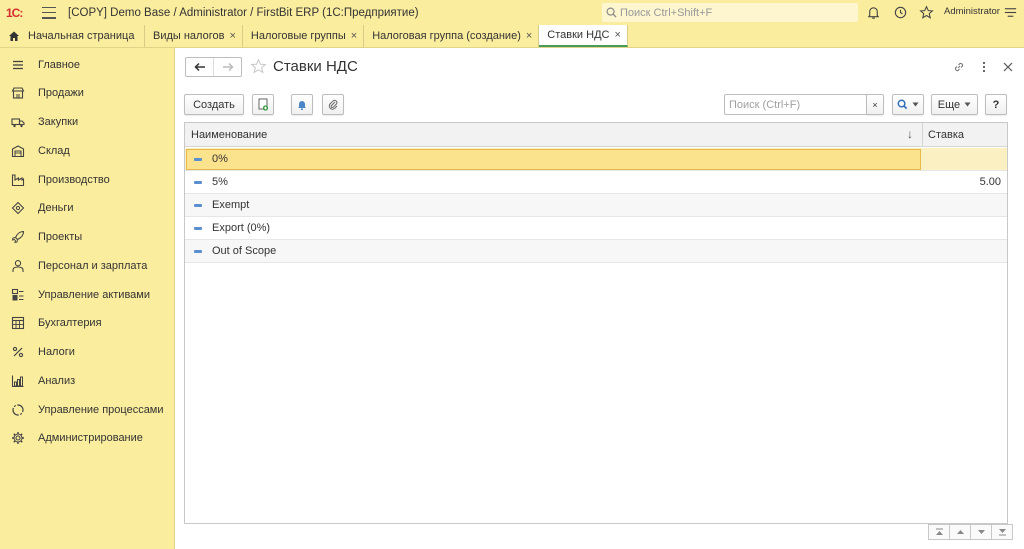 The width and height of the screenshot is (1024, 549). What do you see at coordinates (199, 67) in the screenshot?
I see `back-button` at bounding box center [199, 67].